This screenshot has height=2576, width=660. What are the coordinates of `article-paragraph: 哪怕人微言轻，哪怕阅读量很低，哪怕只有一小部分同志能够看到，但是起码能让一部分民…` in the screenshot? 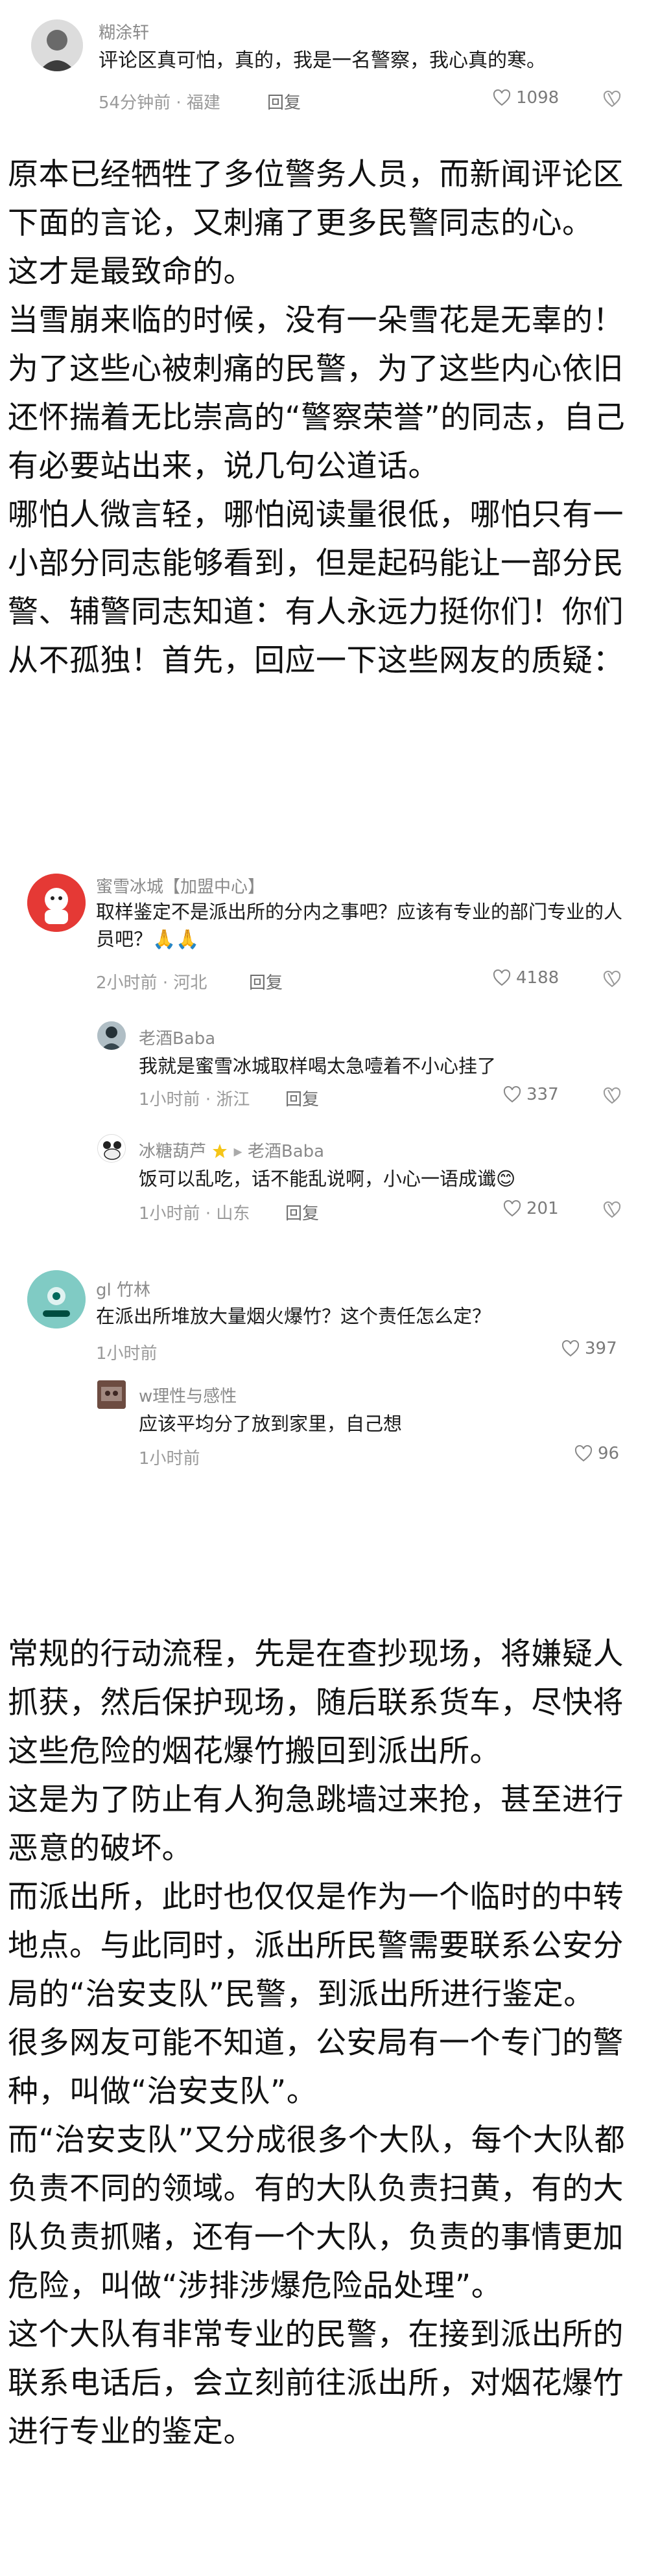 It's located at (316, 588).